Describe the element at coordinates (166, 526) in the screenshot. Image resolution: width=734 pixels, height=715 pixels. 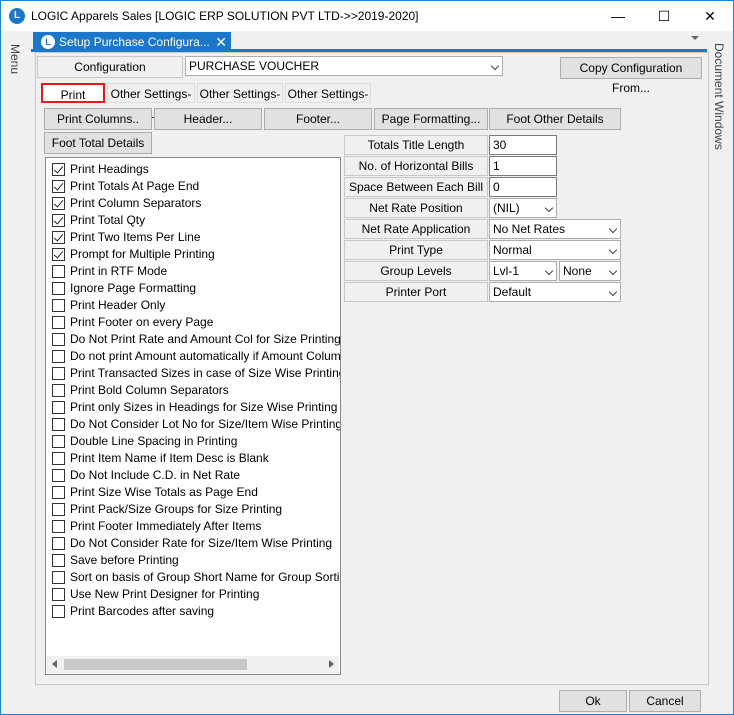
I see `checklist-item-label: Print Footer Immediately After Items` at that location.